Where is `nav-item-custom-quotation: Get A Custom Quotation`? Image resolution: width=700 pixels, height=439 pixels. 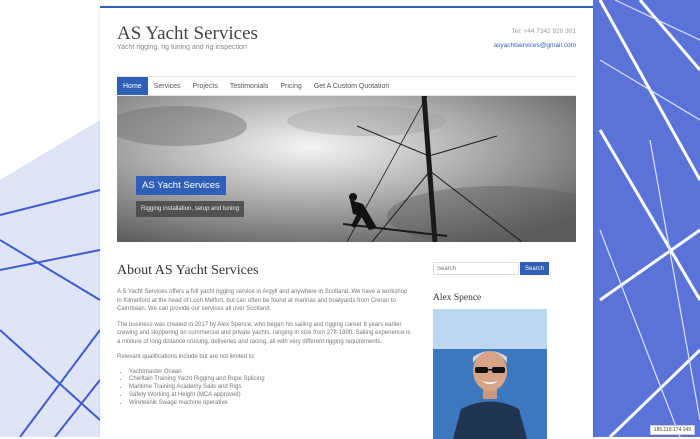 nav-item-custom-quotation: Get A Custom Quotation is located at coordinates (352, 86).